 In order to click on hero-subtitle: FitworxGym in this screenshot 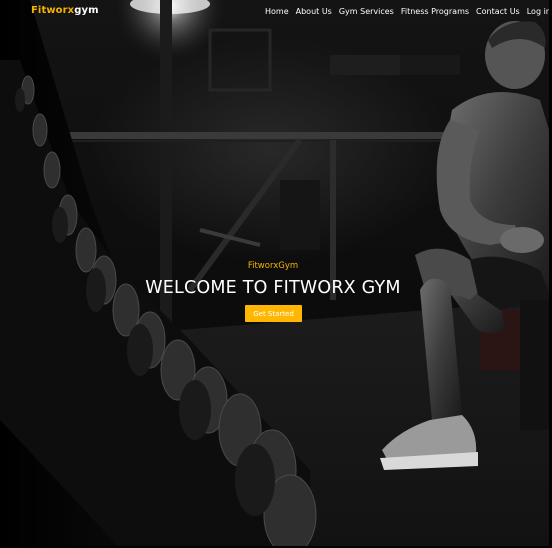, I will do `click(273, 266)`.